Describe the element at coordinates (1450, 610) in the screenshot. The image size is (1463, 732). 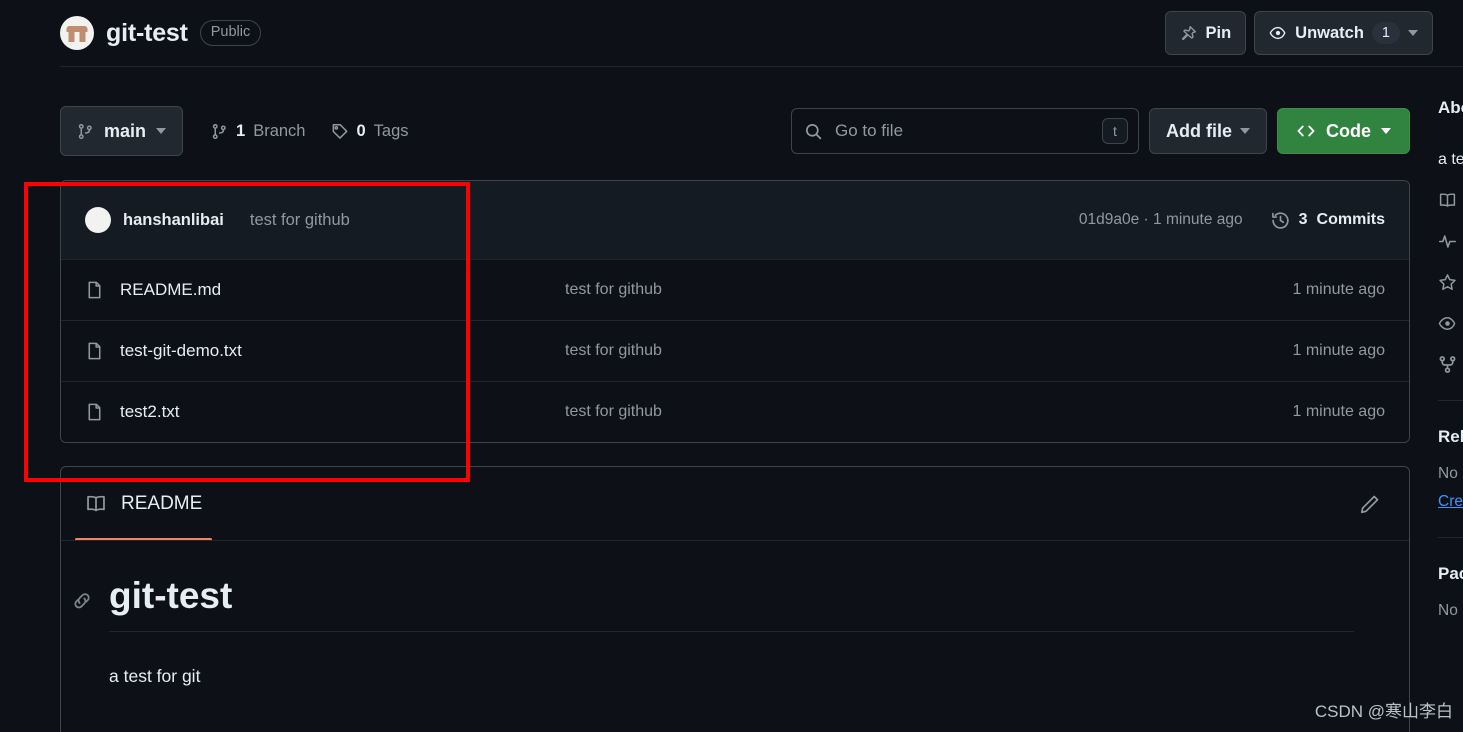
I see `sidebar-packages-empty: No packages published` at that location.